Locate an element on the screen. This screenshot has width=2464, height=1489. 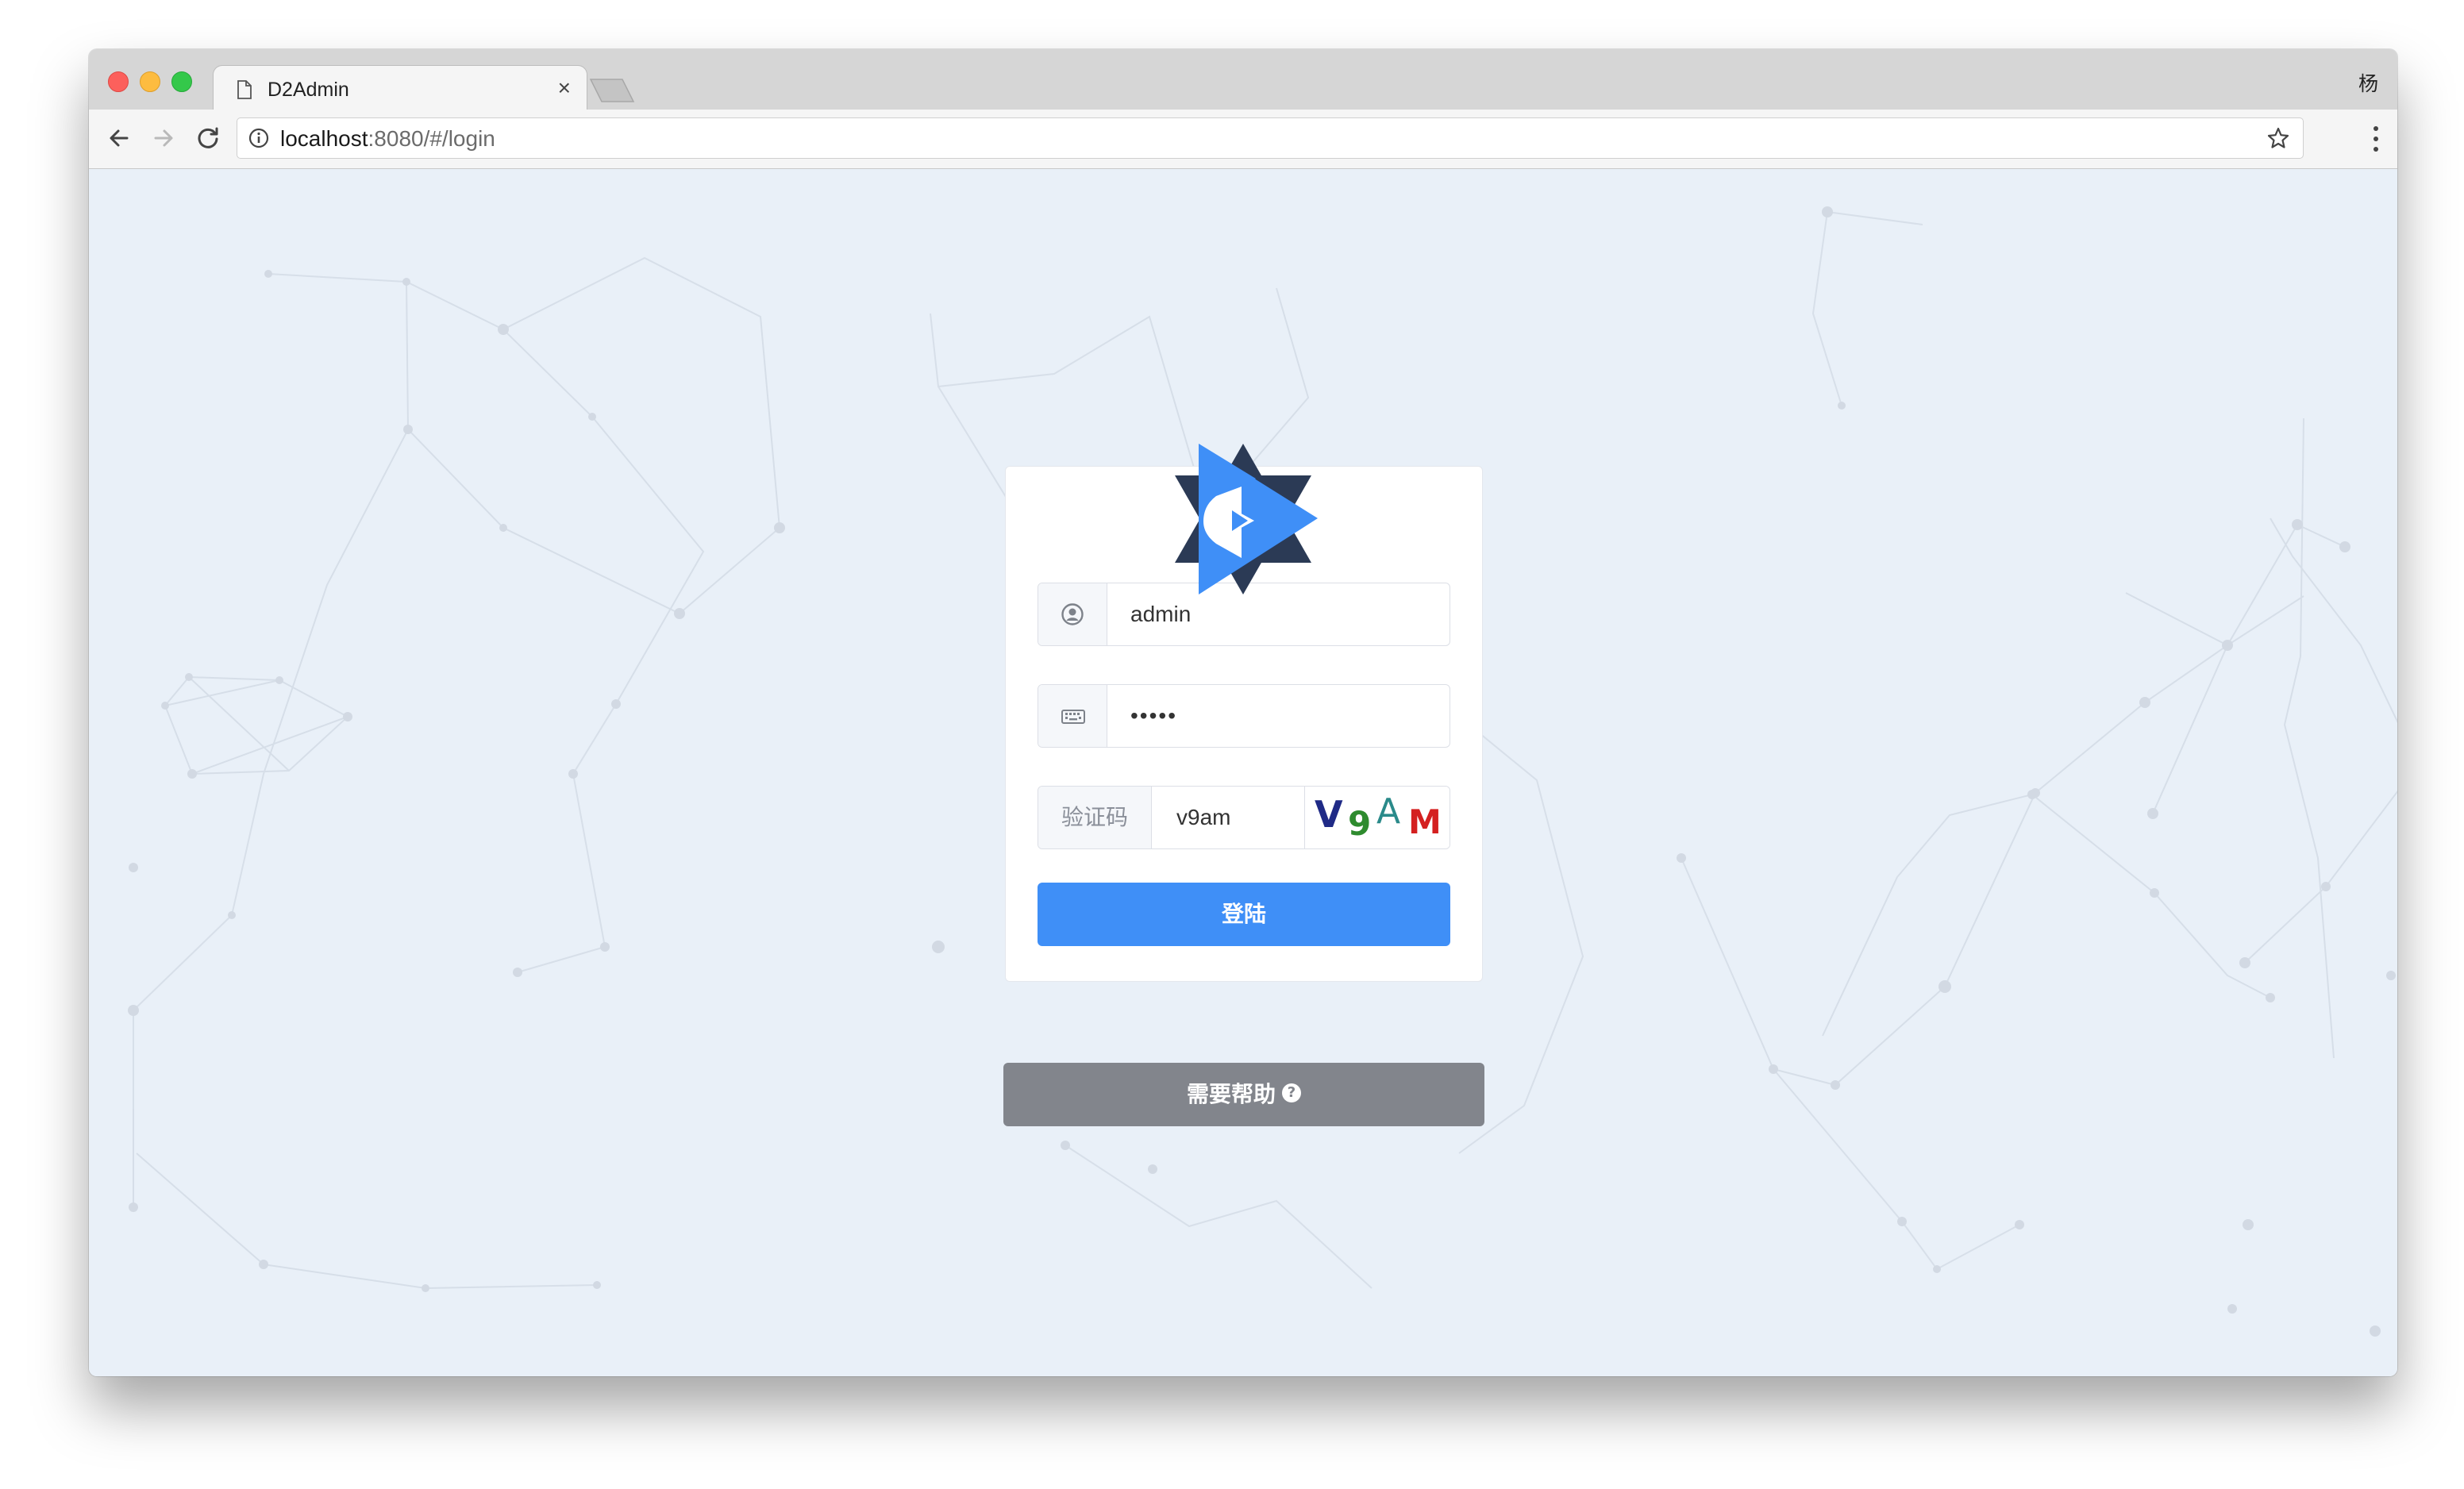
help-button-label: 需要帮助 is located at coordinates (1231, 1094).